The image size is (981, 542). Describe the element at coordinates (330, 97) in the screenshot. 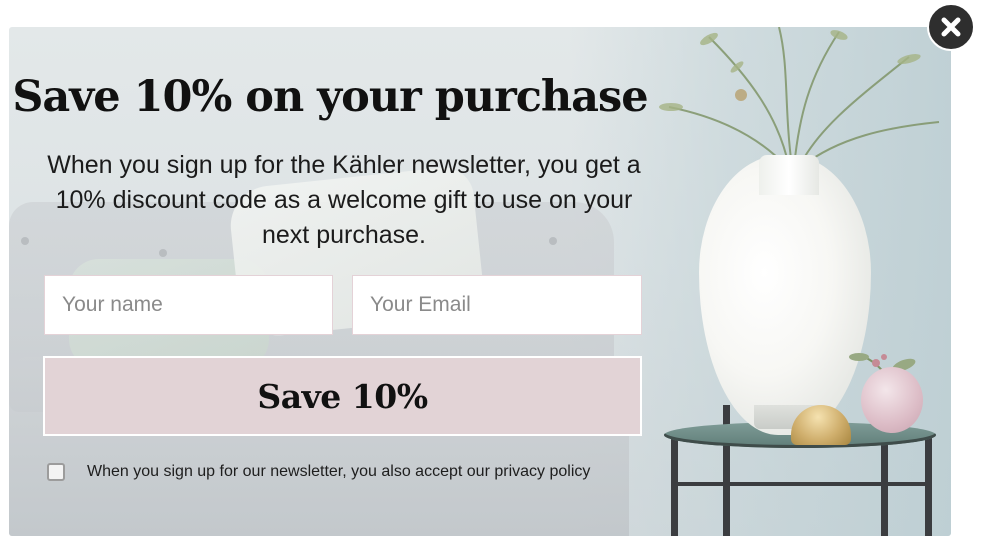

I see `popup-headline: Save 10% on your purchase` at that location.